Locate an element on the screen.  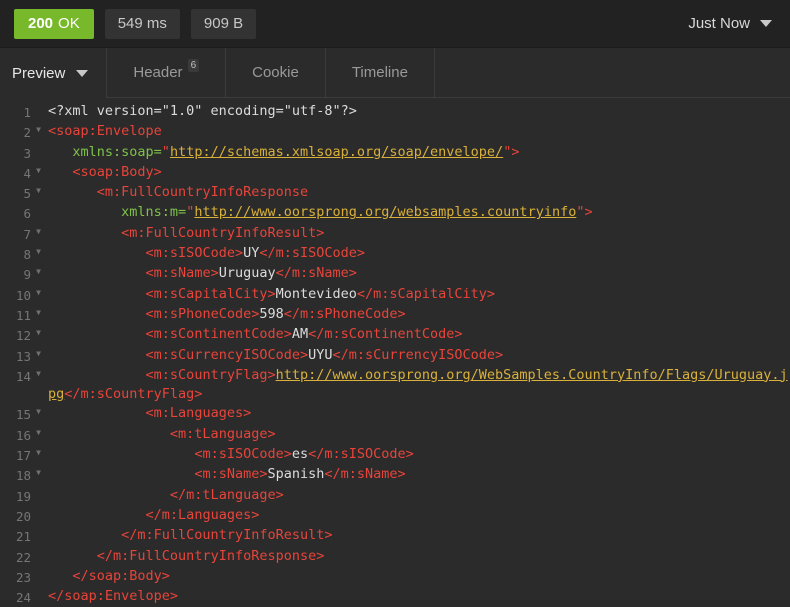
line-number: 2 is located at coordinates (27, 133).